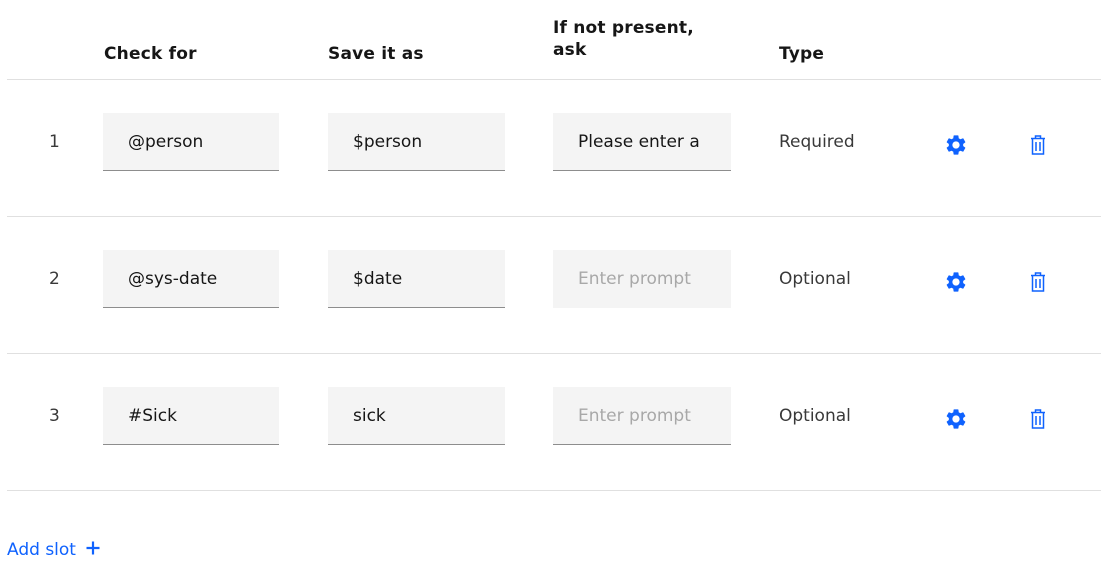  I want to click on header-divider, so click(554, 79).